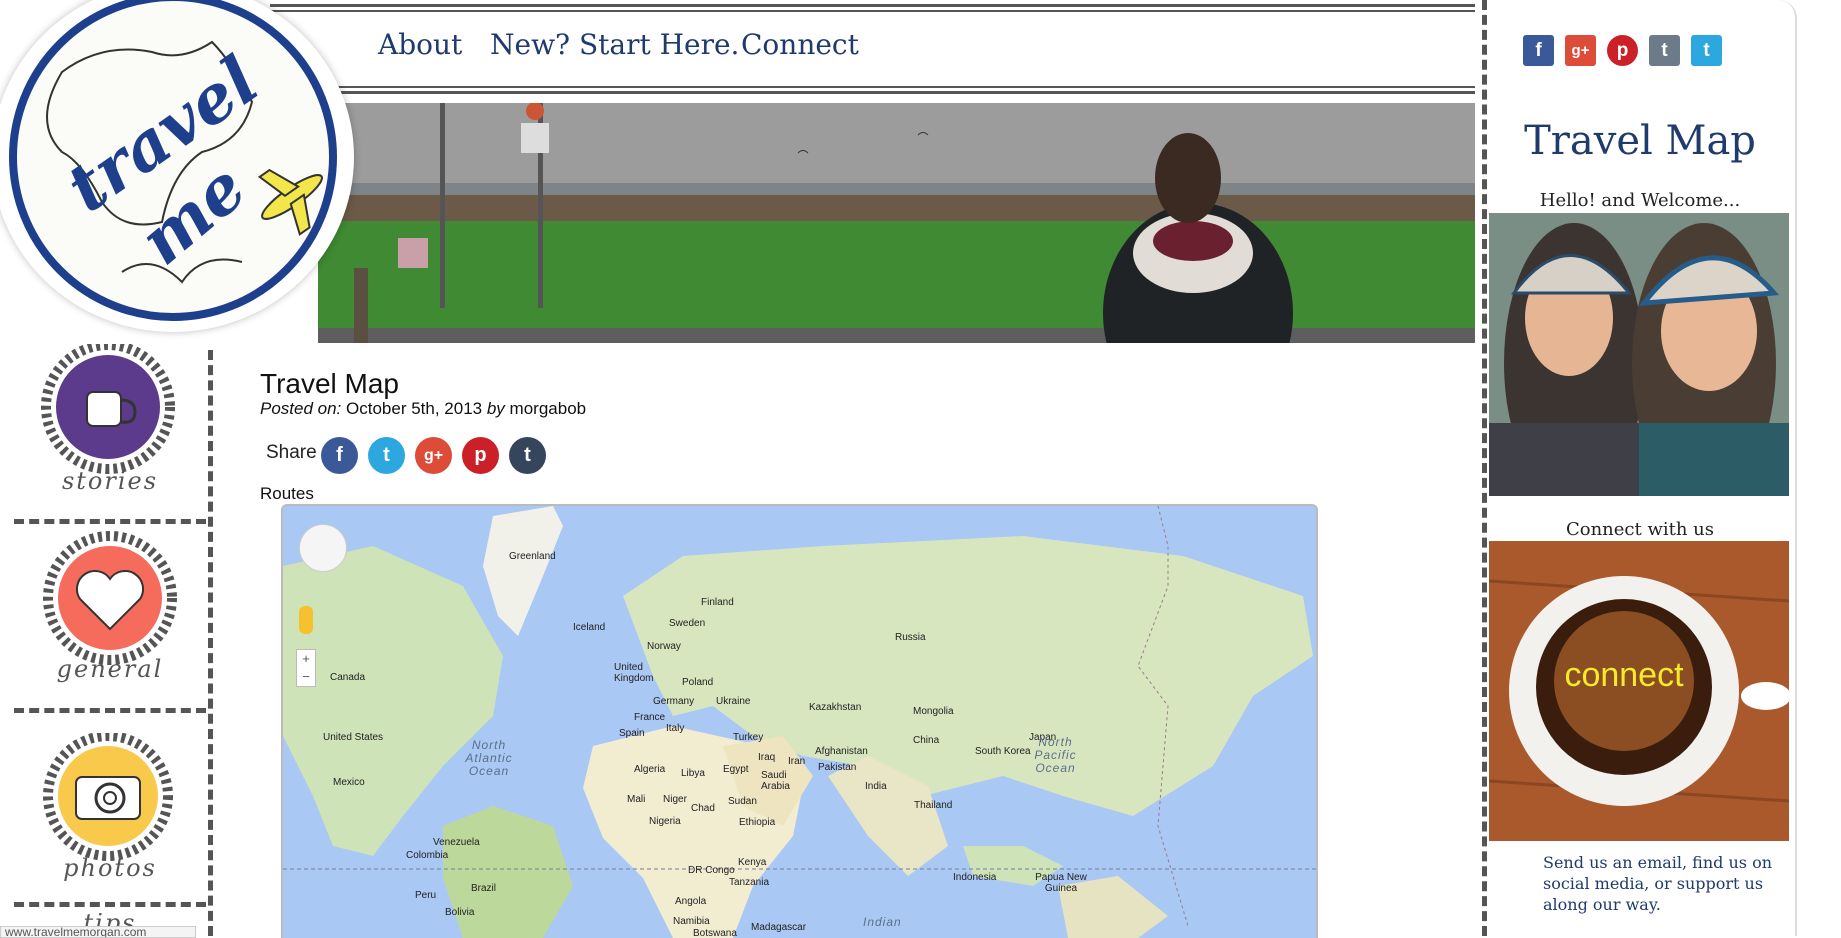 The width and height of the screenshot is (1841, 938). I want to click on connect-heading: Connect with us, so click(1640, 529).